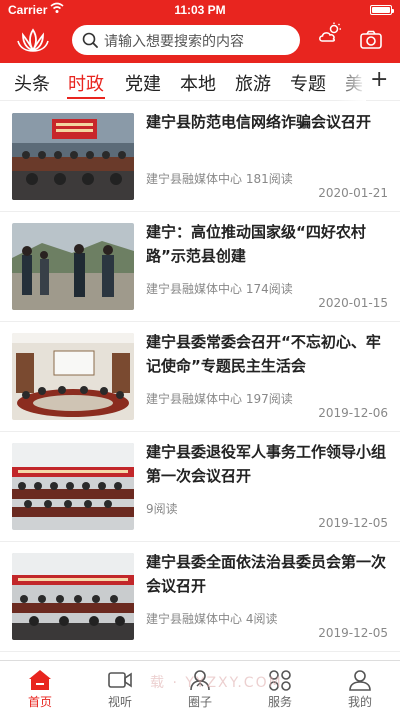 This screenshot has width=400, height=710. I want to click on bottom-tab-profile: 我的, so click(360, 685).